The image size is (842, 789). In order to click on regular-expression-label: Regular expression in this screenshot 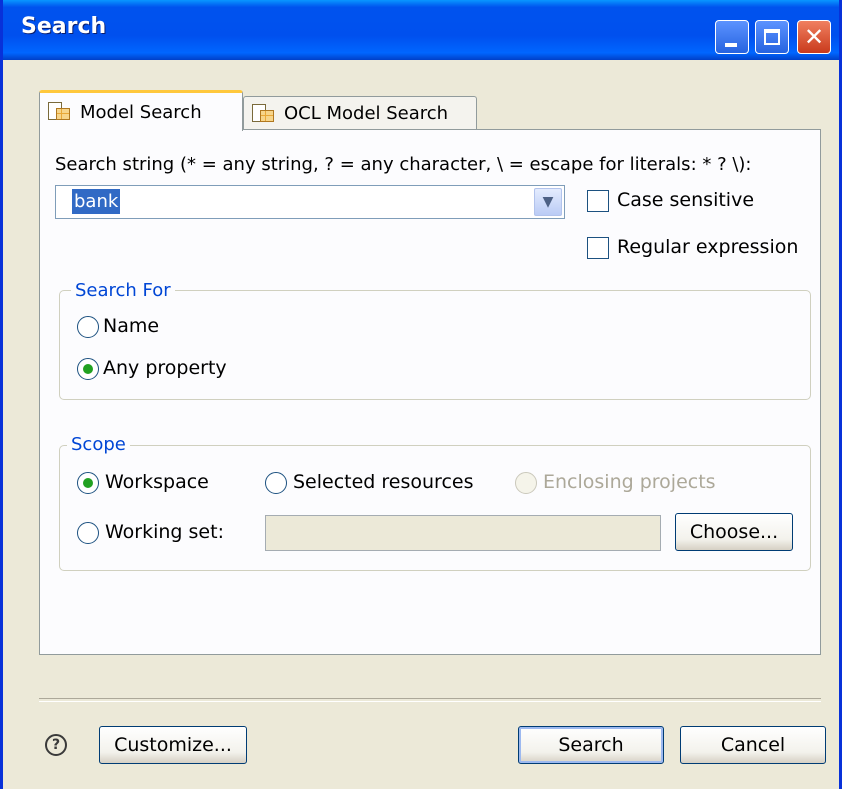, I will do `click(708, 247)`.